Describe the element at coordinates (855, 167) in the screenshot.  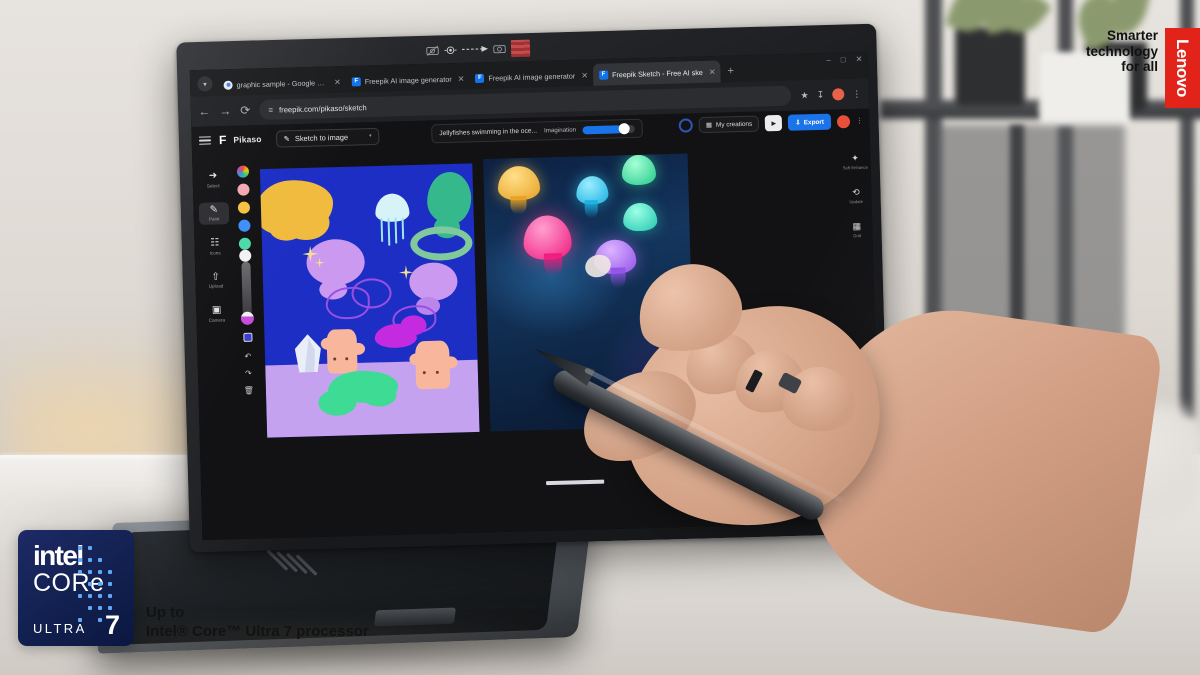
I see `rail-label: Soft Enhance` at that location.